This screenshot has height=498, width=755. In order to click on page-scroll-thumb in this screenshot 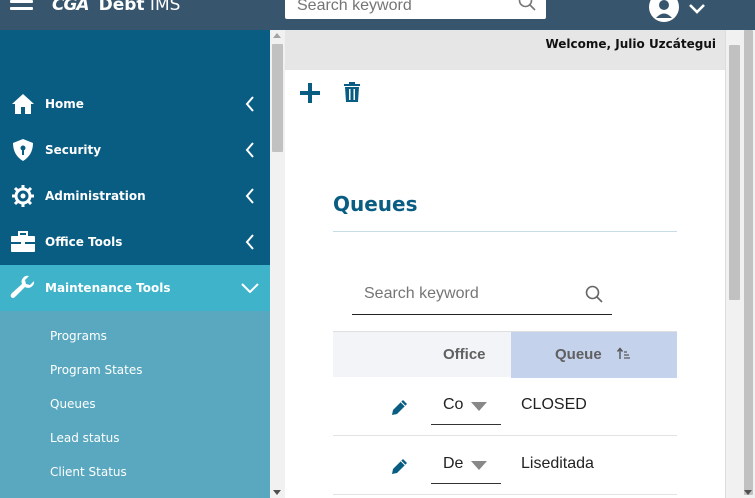, I will do `click(748, 262)`.